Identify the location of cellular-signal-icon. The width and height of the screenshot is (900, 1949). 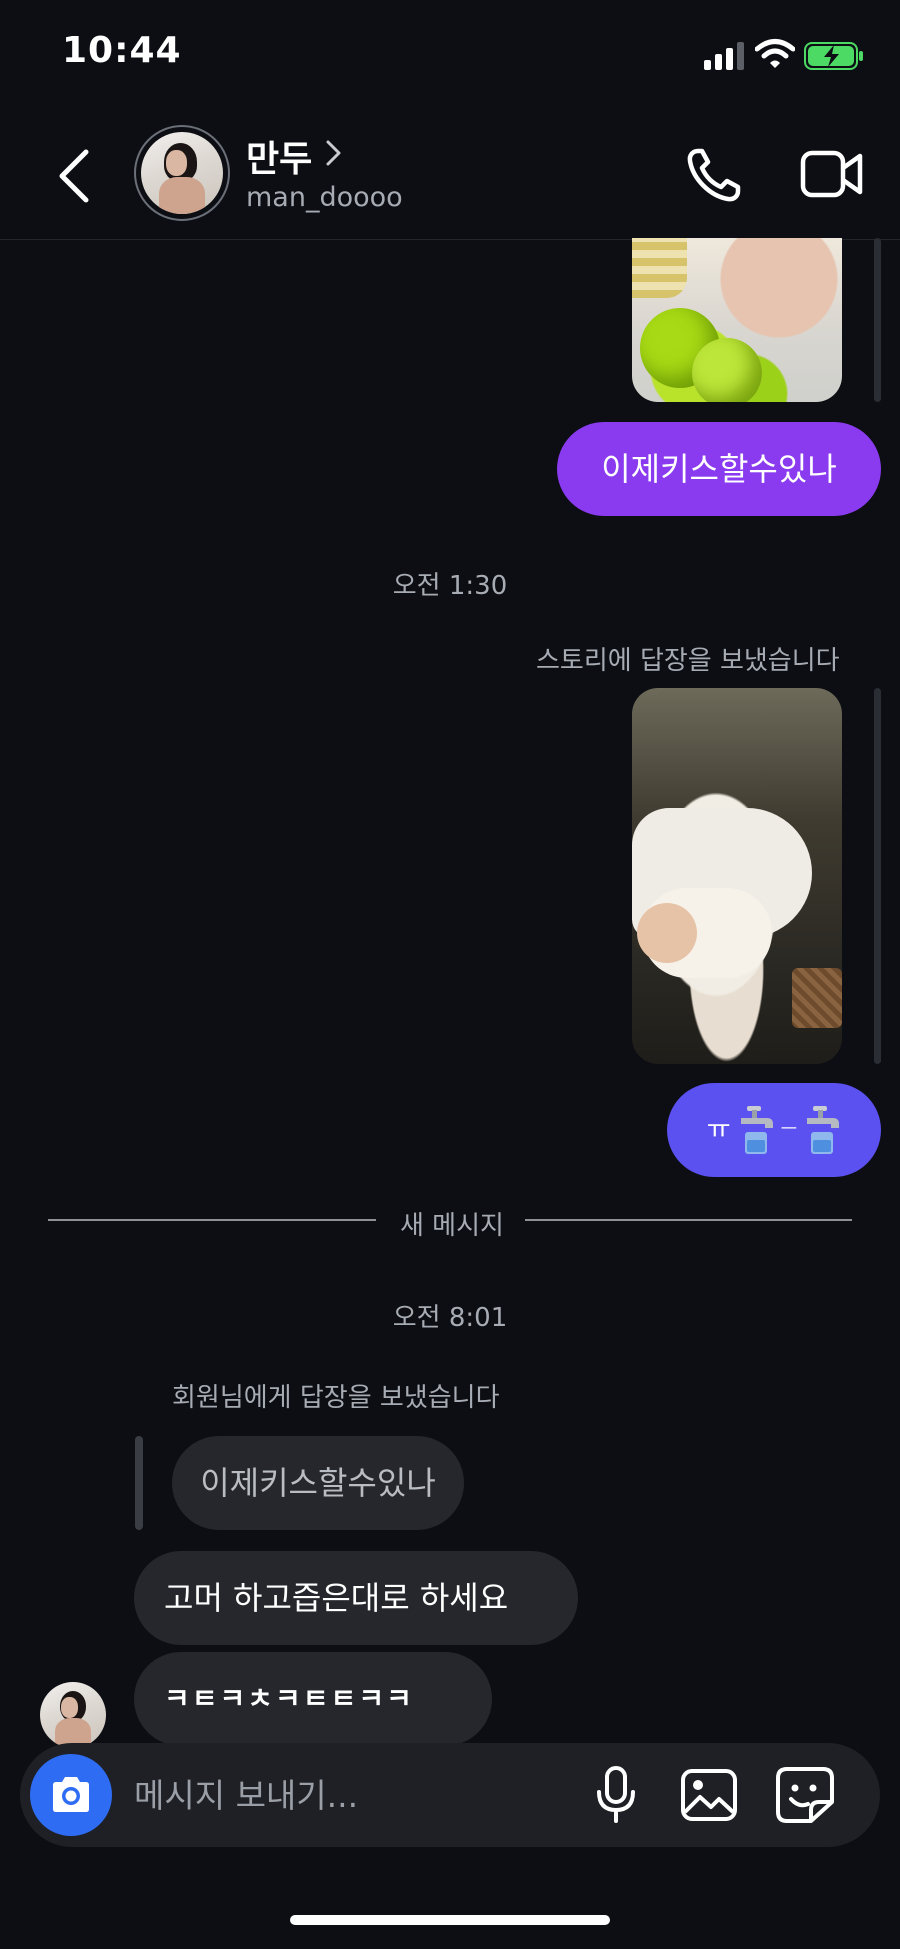
(724, 56).